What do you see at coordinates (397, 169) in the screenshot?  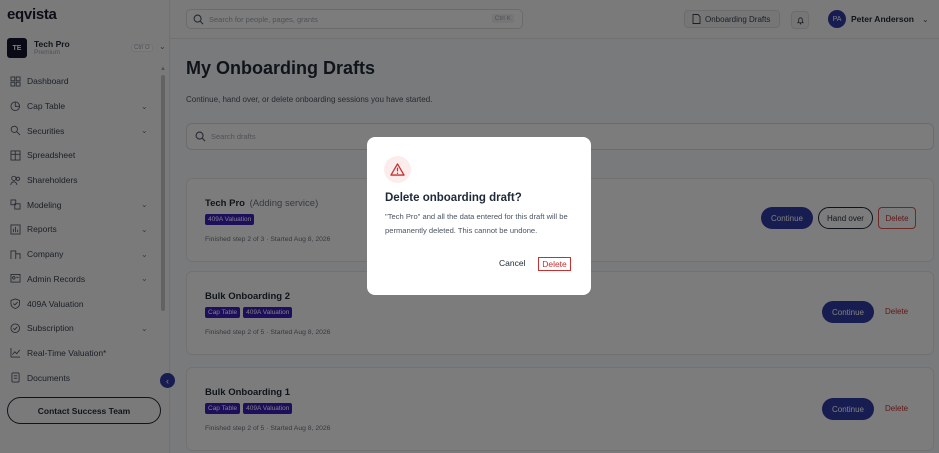 I see `warning-icon` at bounding box center [397, 169].